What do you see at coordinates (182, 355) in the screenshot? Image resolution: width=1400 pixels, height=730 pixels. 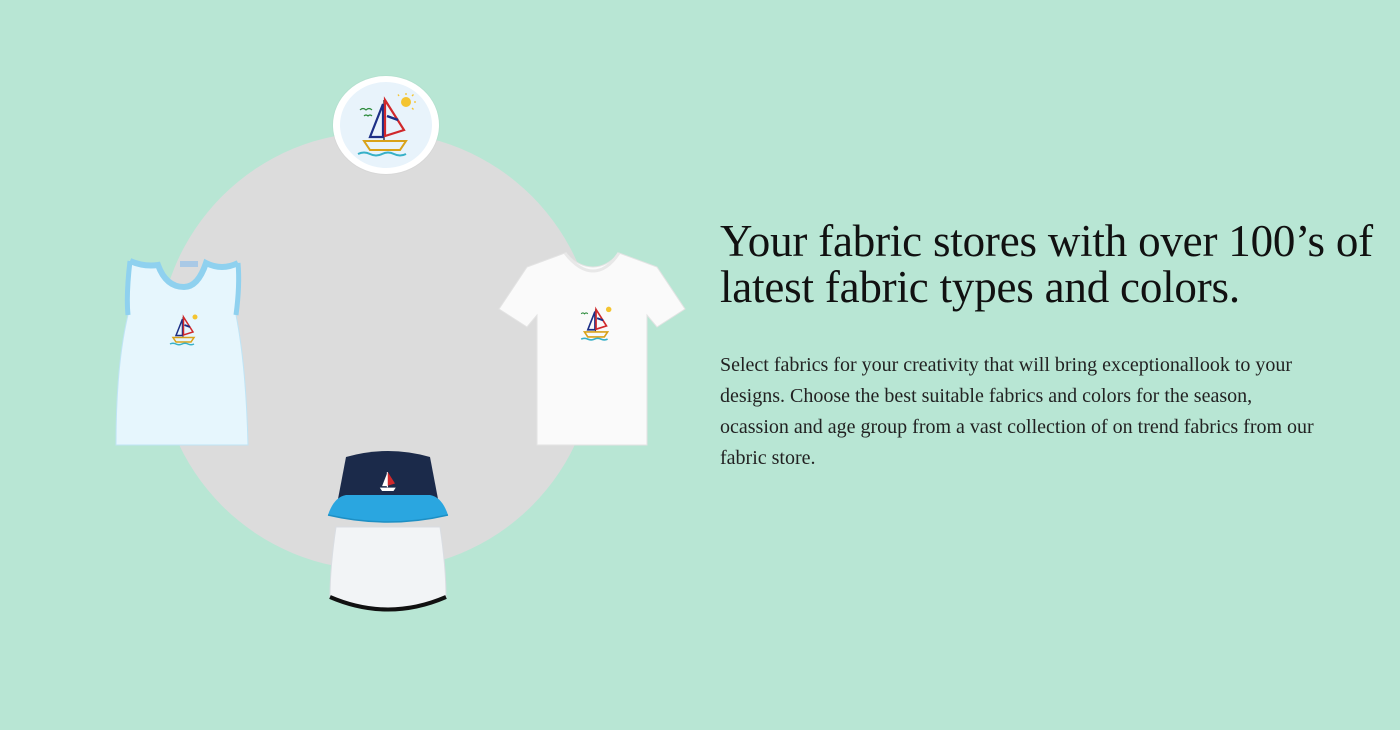 I see `tank-top-image` at bounding box center [182, 355].